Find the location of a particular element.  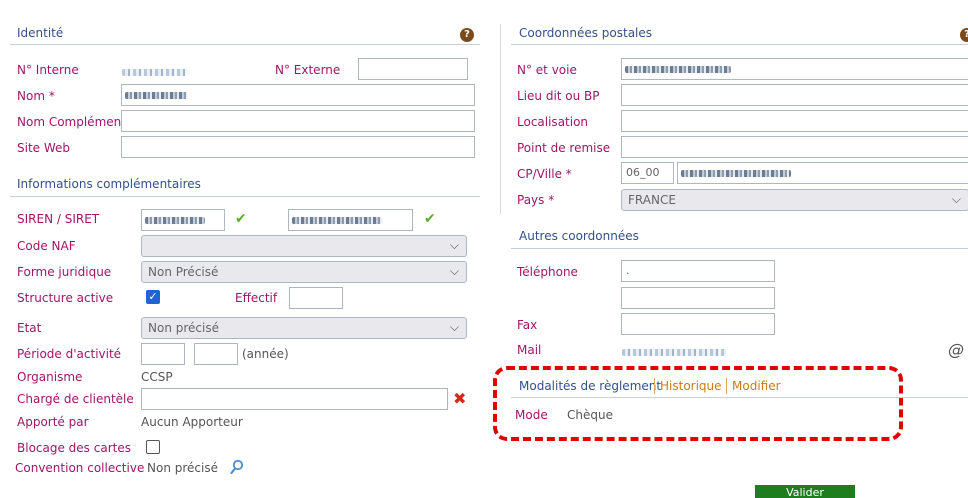

apporte-label: Apporté par is located at coordinates (53, 422).